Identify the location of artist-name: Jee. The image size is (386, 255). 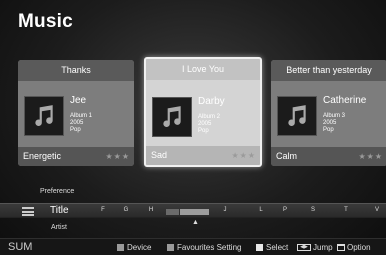
(78, 100).